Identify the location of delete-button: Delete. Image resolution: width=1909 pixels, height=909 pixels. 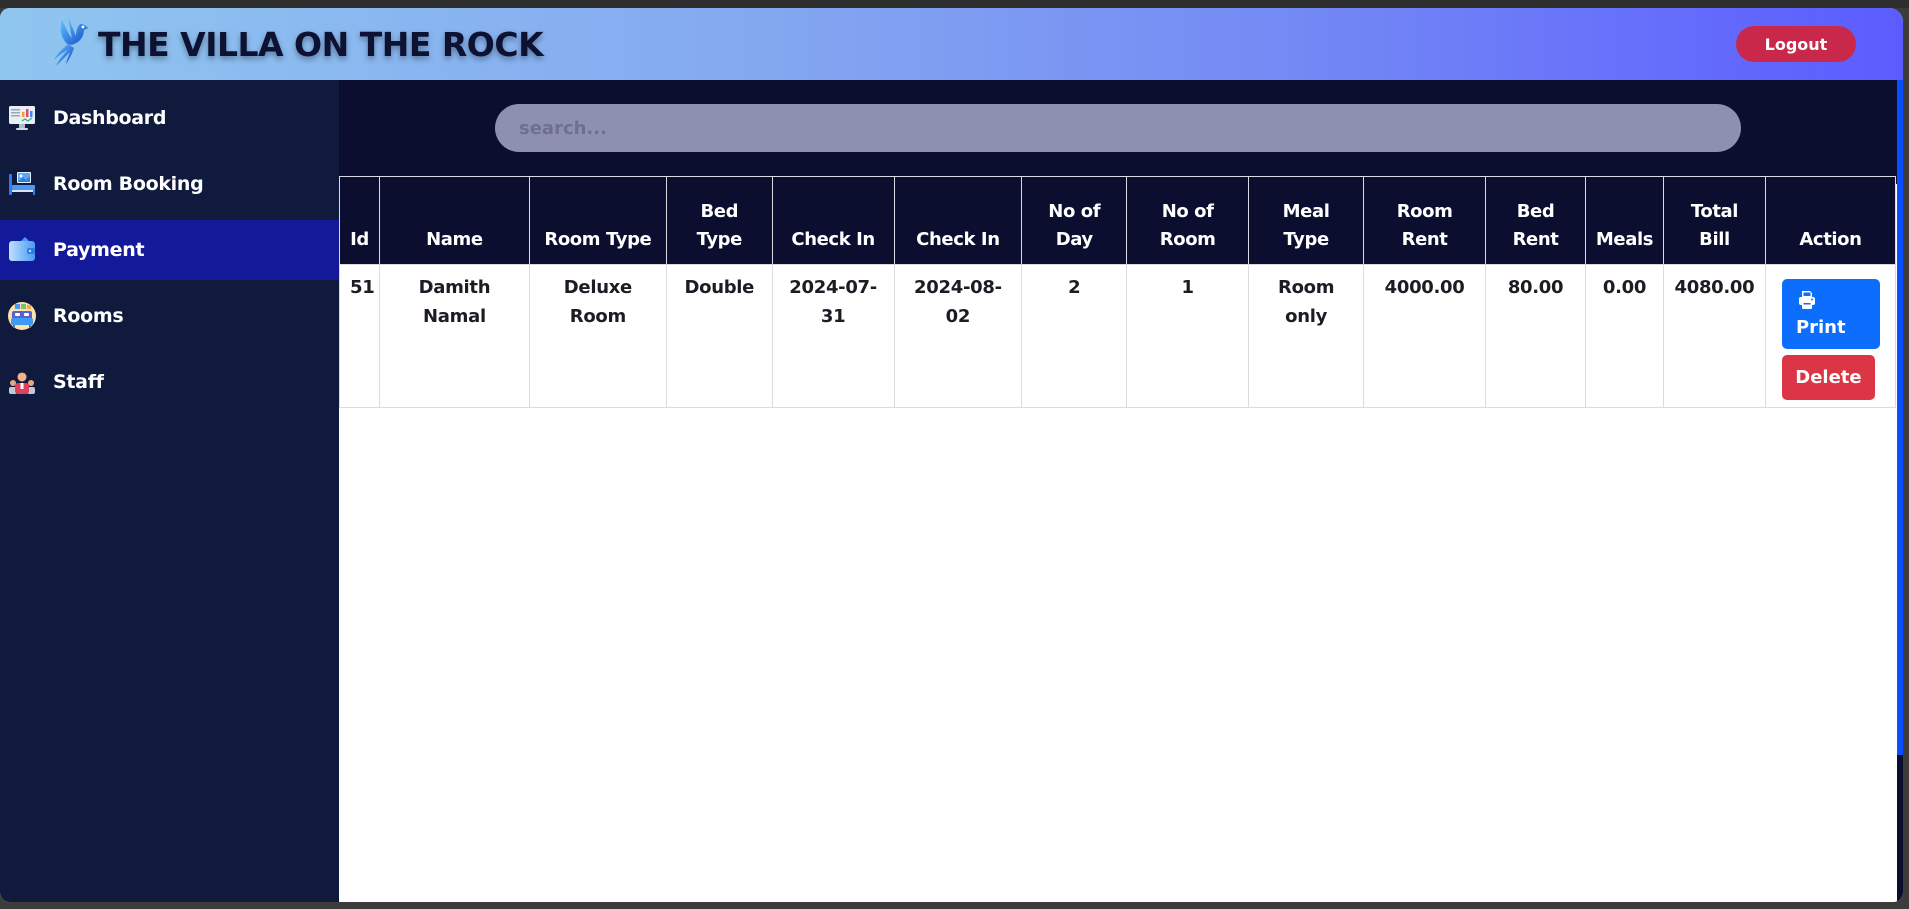
(1828, 377).